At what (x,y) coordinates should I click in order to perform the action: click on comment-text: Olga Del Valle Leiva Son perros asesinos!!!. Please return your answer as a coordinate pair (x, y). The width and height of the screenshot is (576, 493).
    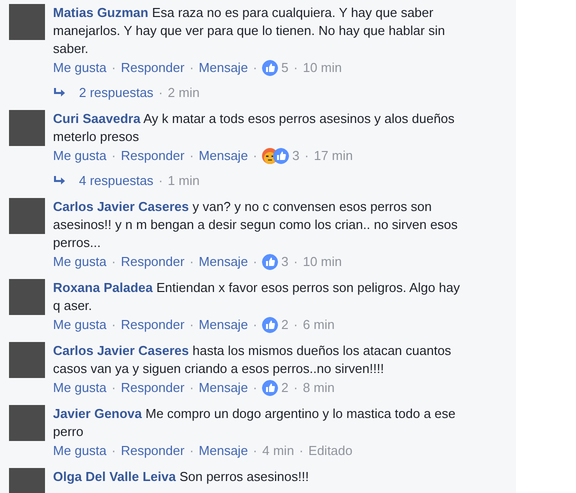
    Looking at the image, I should click on (181, 477).